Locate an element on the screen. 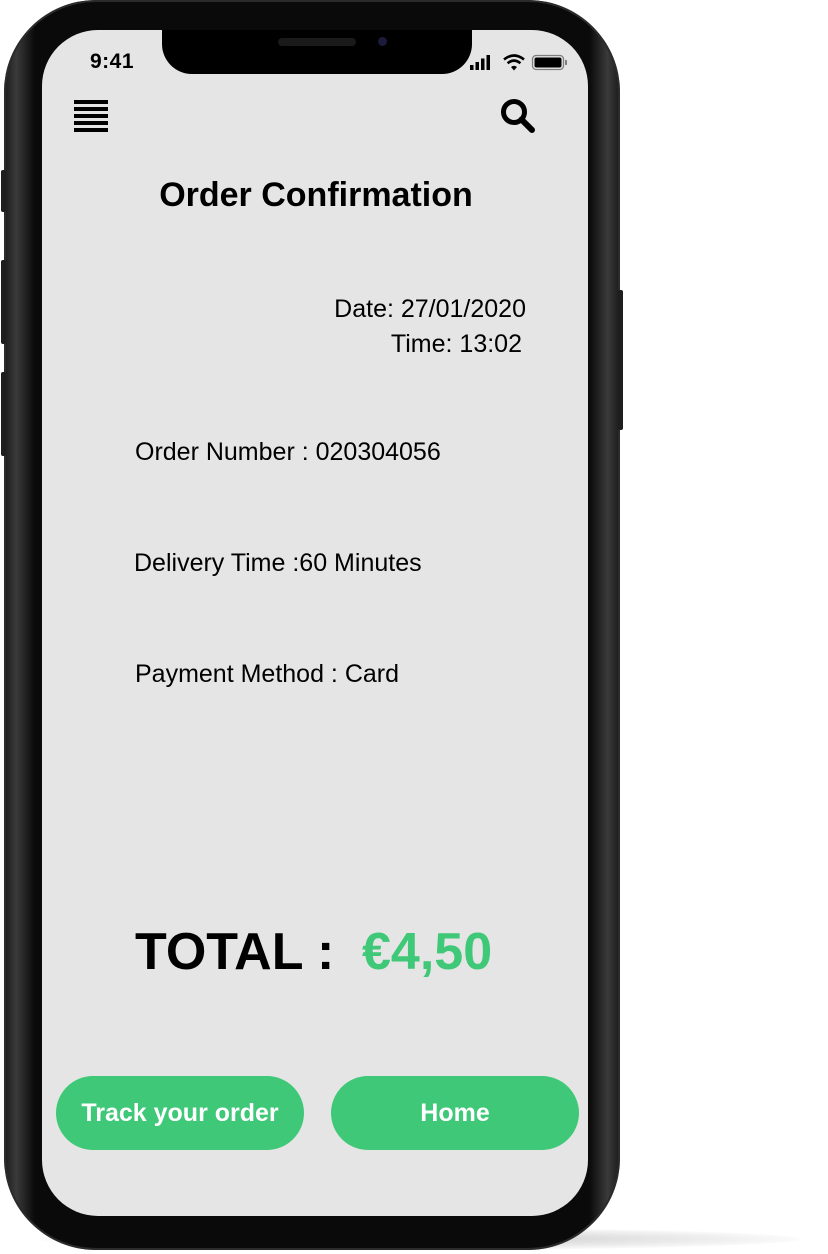 The width and height of the screenshot is (828, 1254). search-icon is located at coordinates (518, 116).